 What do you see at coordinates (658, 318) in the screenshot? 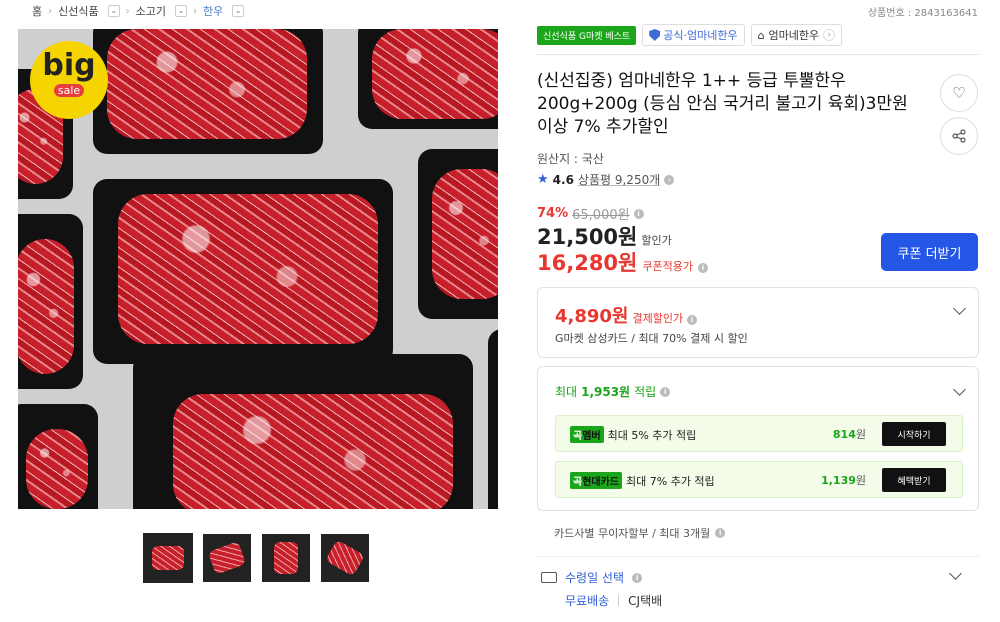
I see `payment-discount-label: 결제할인가` at bounding box center [658, 318].